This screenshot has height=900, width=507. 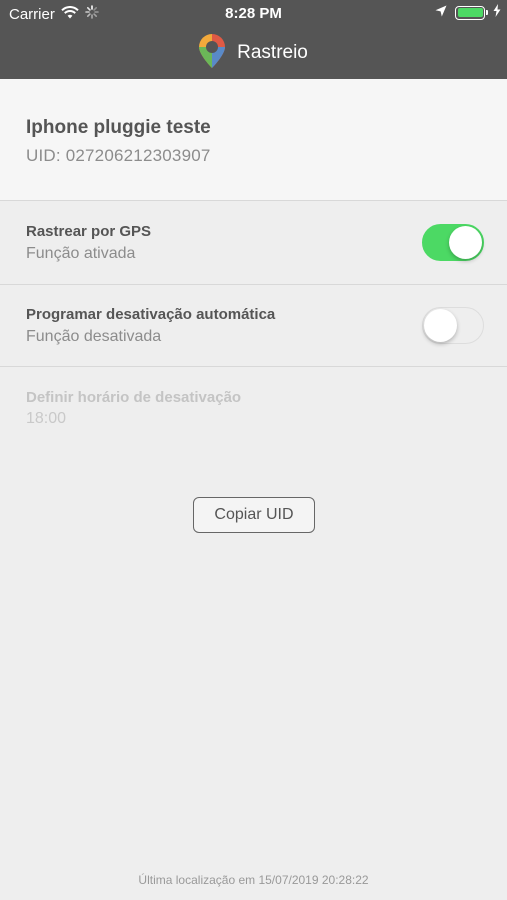 What do you see at coordinates (253, 242) in the screenshot?
I see `gps-tracking-row: Rastrear por GPS Função ativada` at bounding box center [253, 242].